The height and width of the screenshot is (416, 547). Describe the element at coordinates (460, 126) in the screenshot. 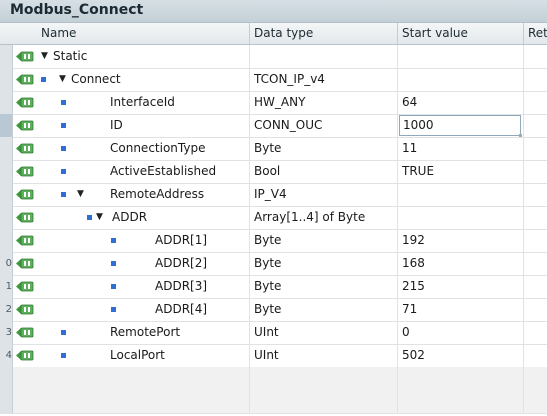

I see `startvalue-edit-field: 1000` at that location.